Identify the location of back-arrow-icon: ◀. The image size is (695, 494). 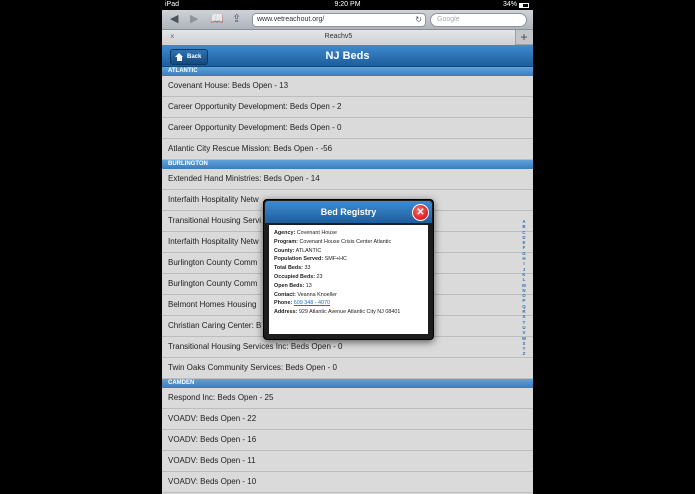
(174, 19).